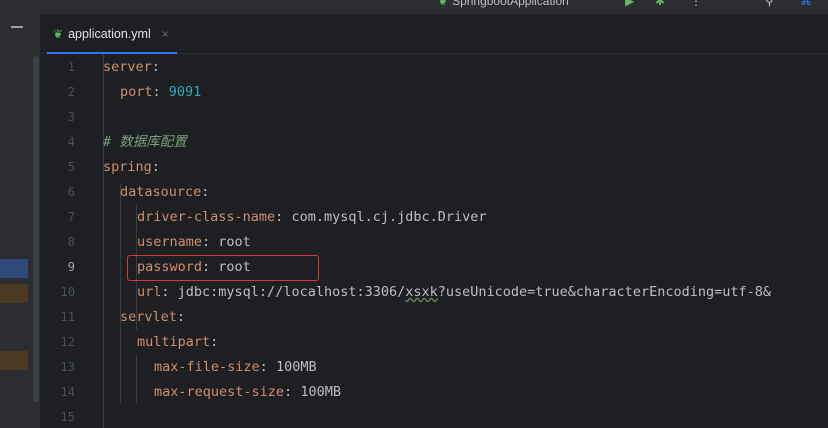 The height and width of the screenshot is (428, 828). Describe the element at coordinates (148, 317) in the screenshot. I see `yaml-key: servlet` at that location.